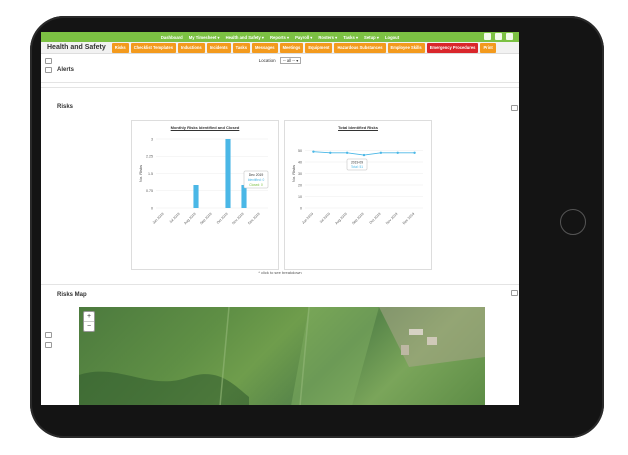  I want to click on nav-rosters: Rosters ▾, so click(327, 37).